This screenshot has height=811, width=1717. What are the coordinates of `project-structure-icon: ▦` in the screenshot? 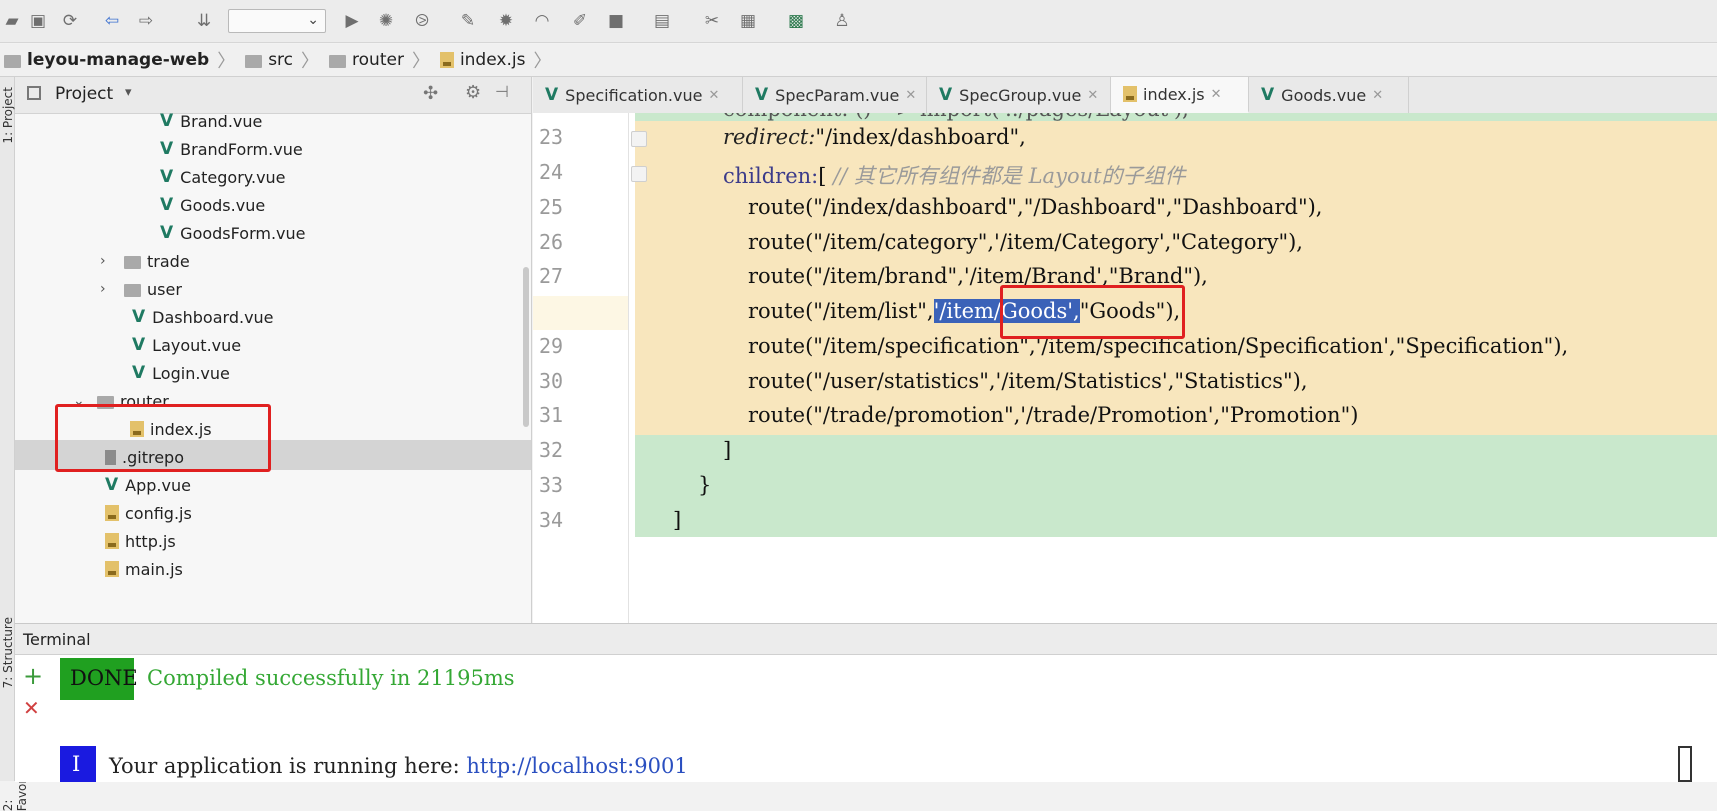 It's located at (748, 21).